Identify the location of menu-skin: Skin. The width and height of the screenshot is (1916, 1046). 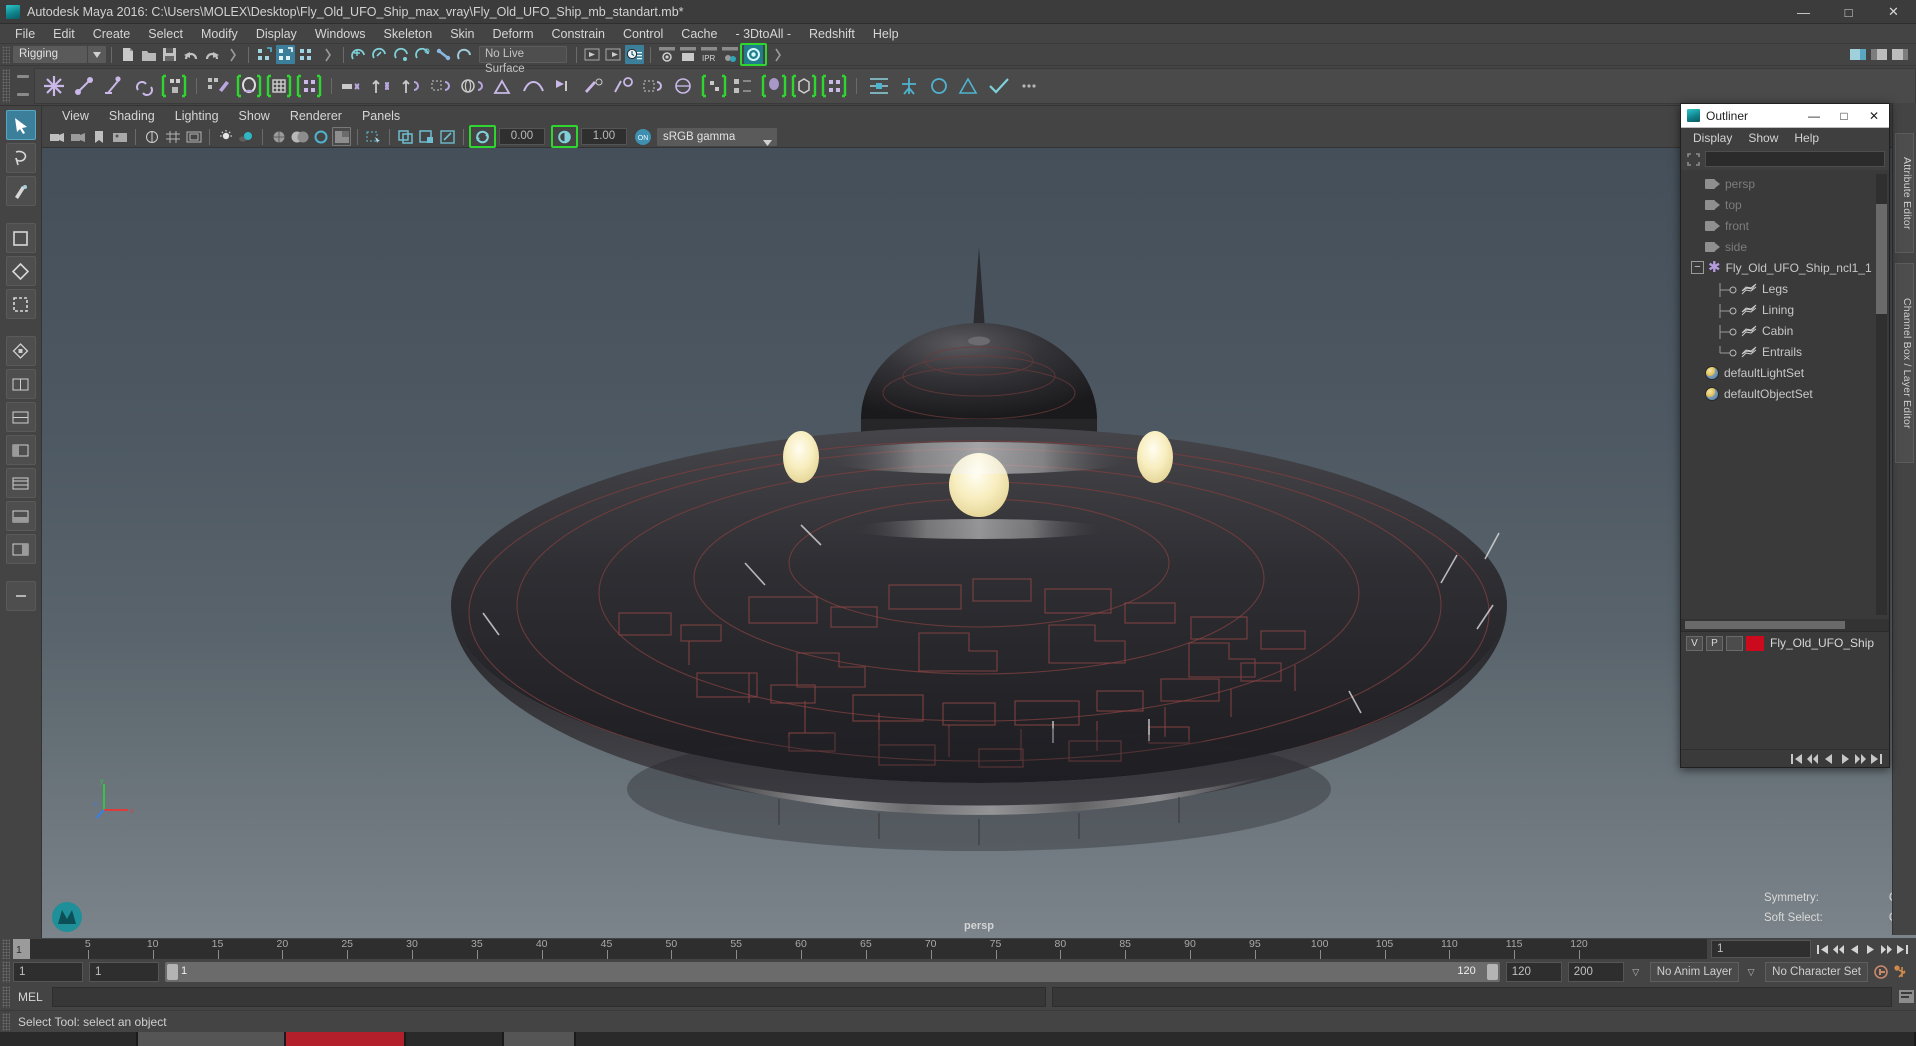
(462, 34).